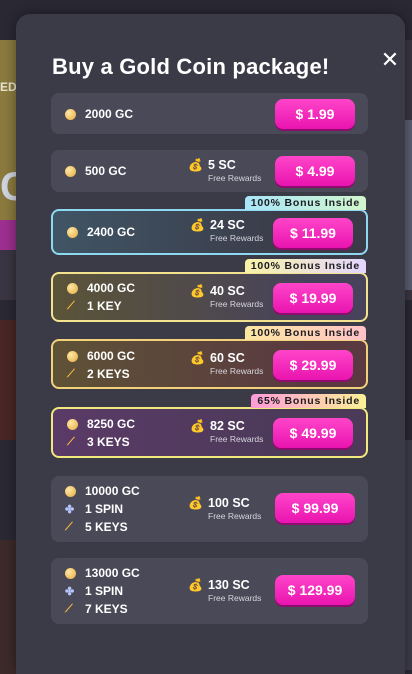 The image size is (412, 674). I want to click on package-keys-row: ⟋ 2 KEYS, so click(98, 374).